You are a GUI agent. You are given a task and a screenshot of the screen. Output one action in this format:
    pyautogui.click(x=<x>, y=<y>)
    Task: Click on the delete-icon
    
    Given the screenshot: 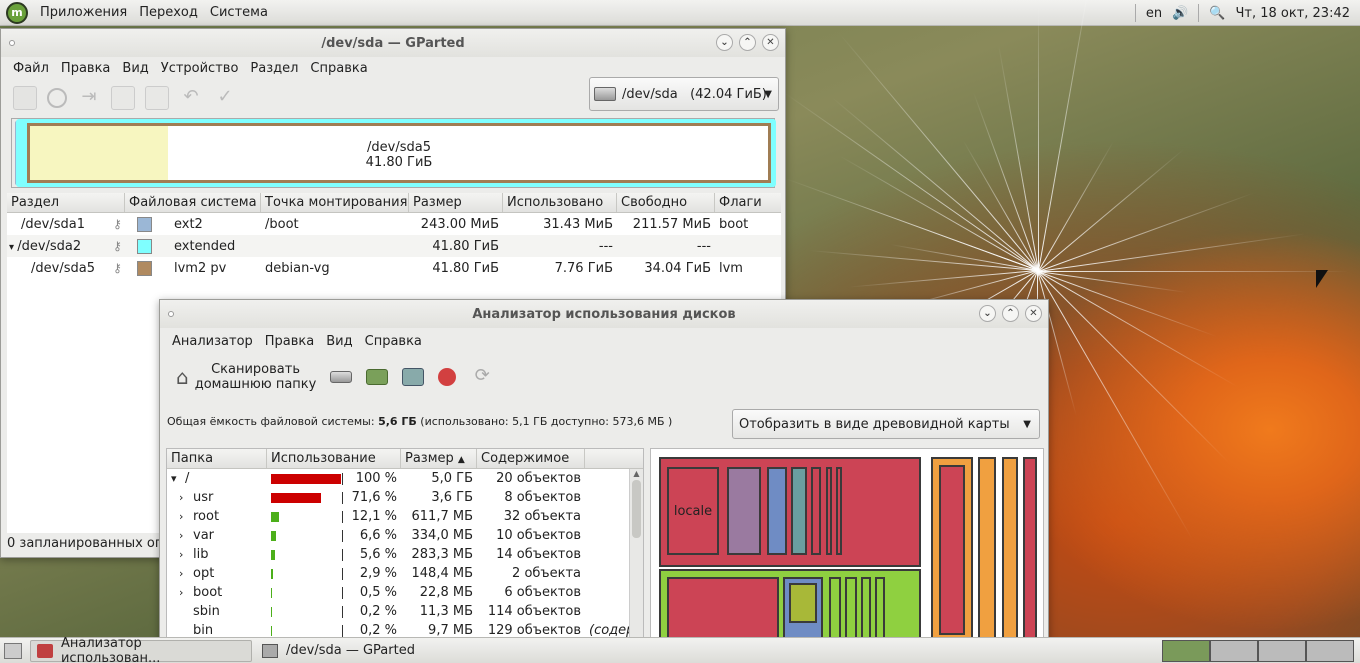 What is the action you would take?
    pyautogui.click(x=57, y=98)
    